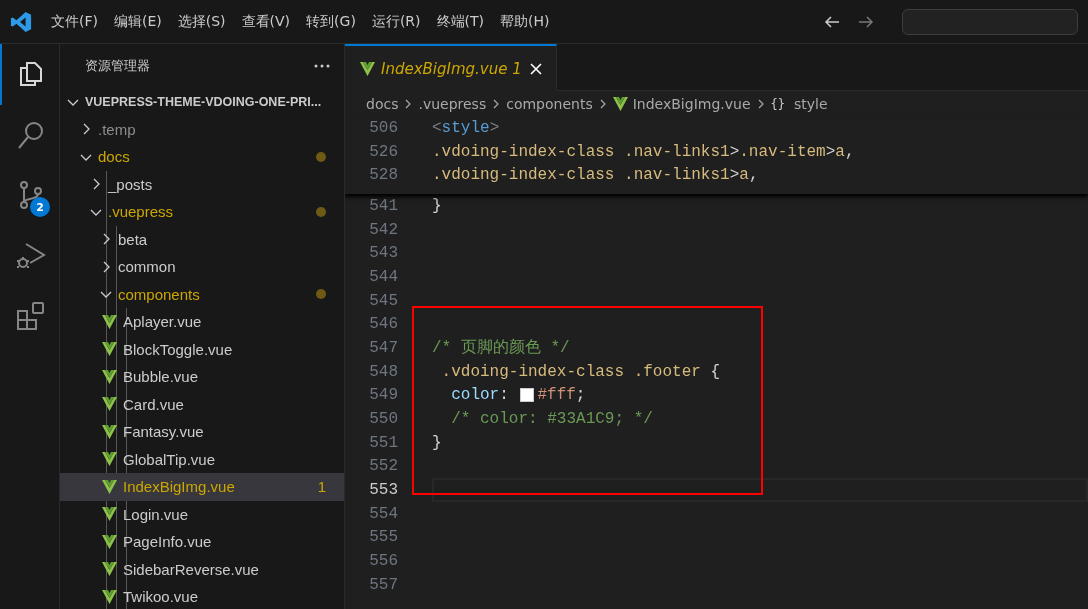  Describe the element at coordinates (202, 129) in the screenshot. I see `folder-item: .temp` at that location.